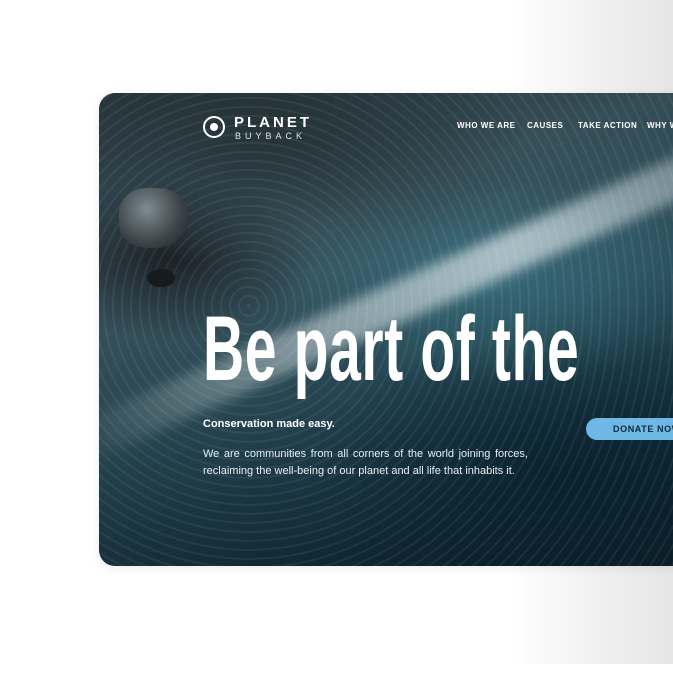  What do you see at coordinates (161, 278) in the screenshot?
I see `rock-image-small` at bounding box center [161, 278].